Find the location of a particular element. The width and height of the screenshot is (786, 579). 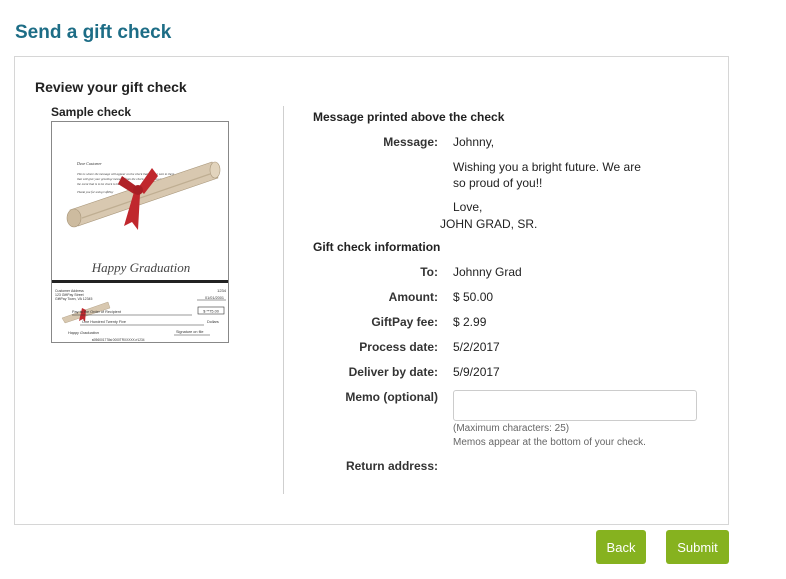

page-title: Send a gift check is located at coordinates (93, 32).